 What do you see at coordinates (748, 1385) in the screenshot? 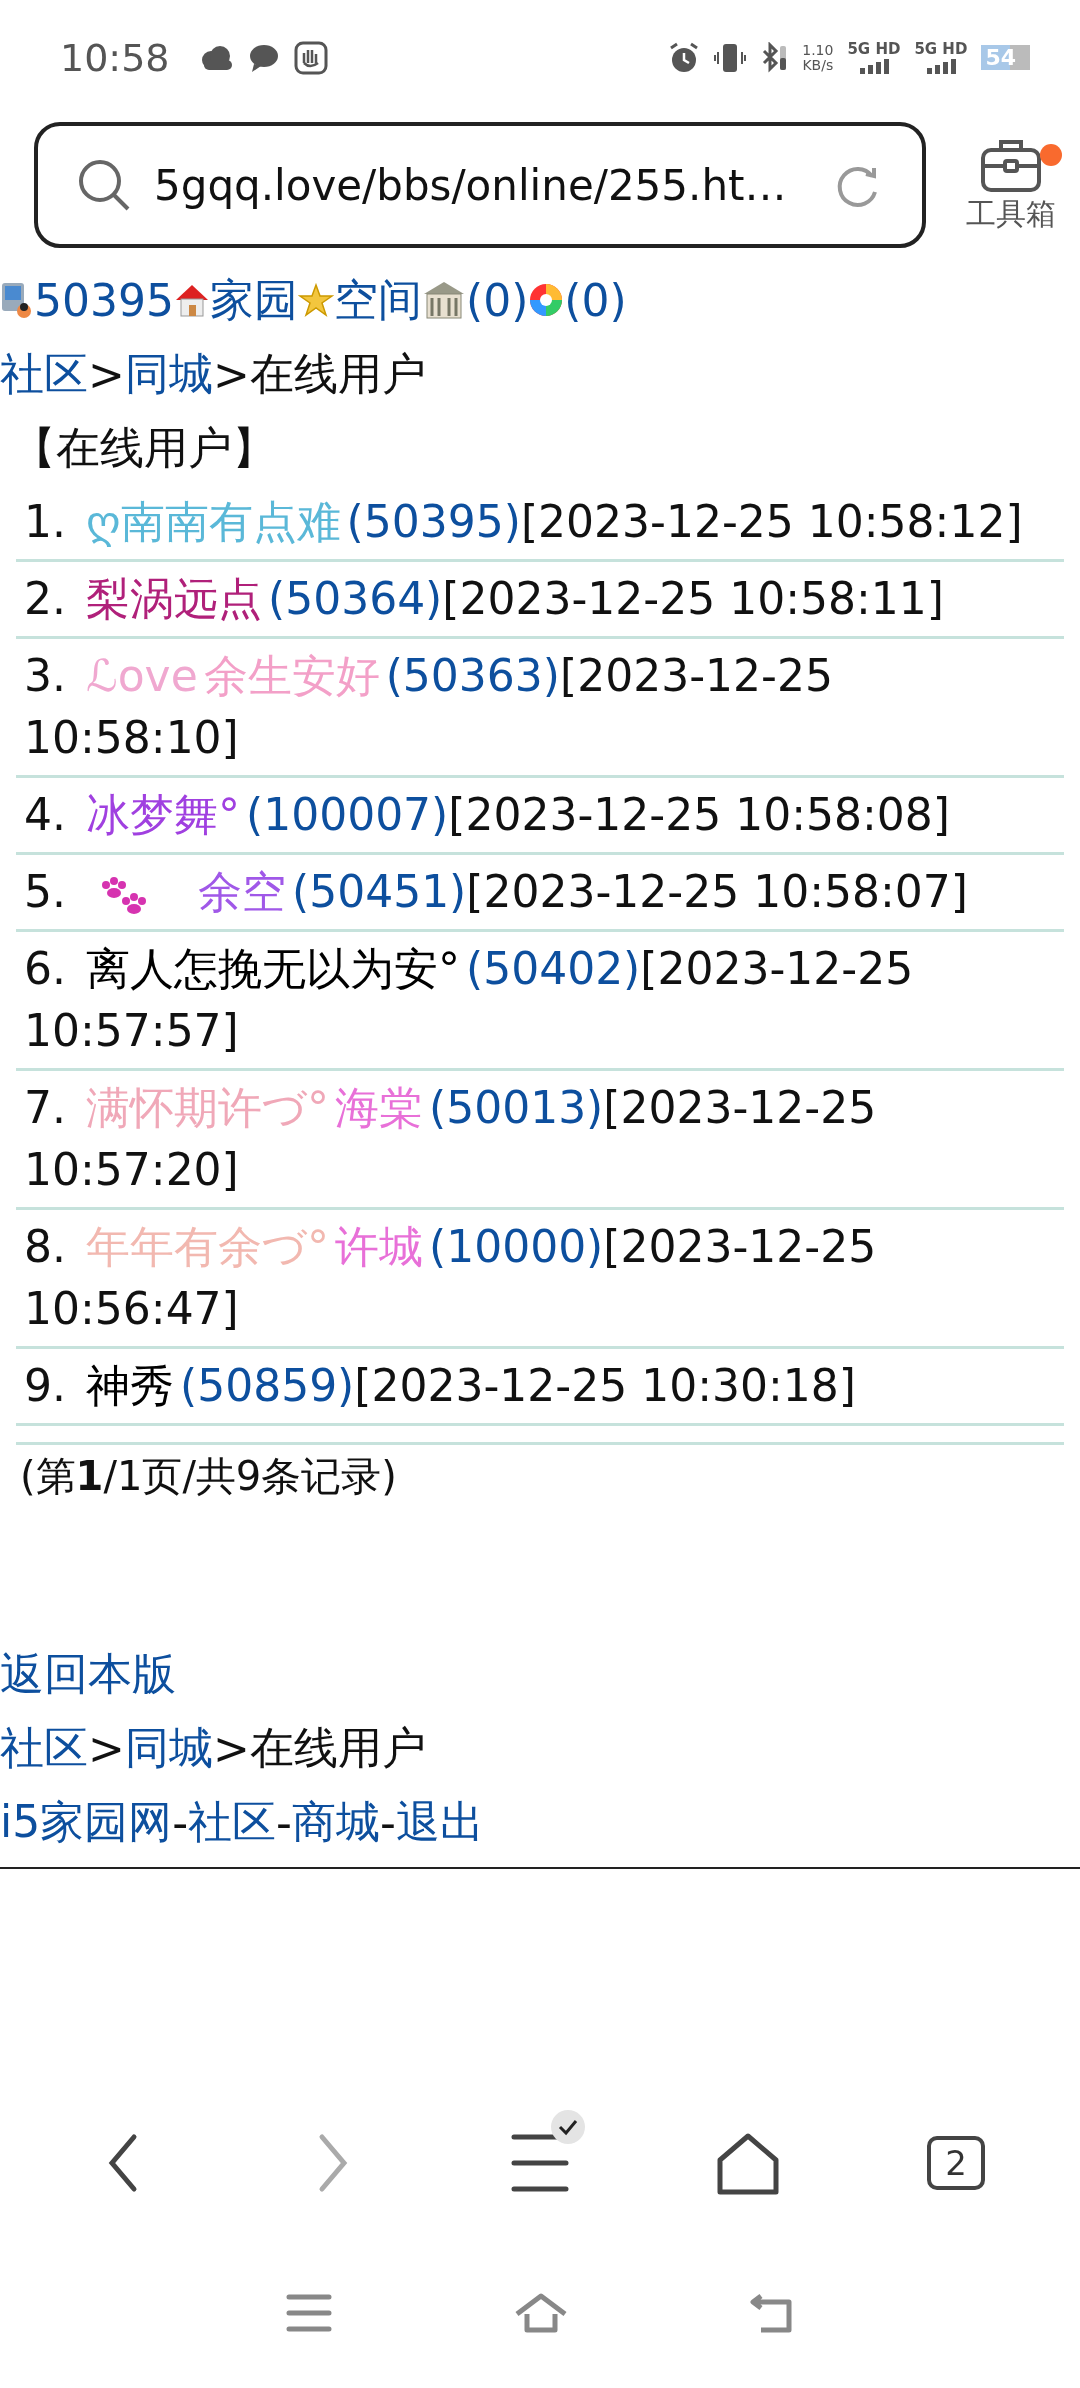
I see `last-active-time: 10:30:18]` at bounding box center [748, 1385].